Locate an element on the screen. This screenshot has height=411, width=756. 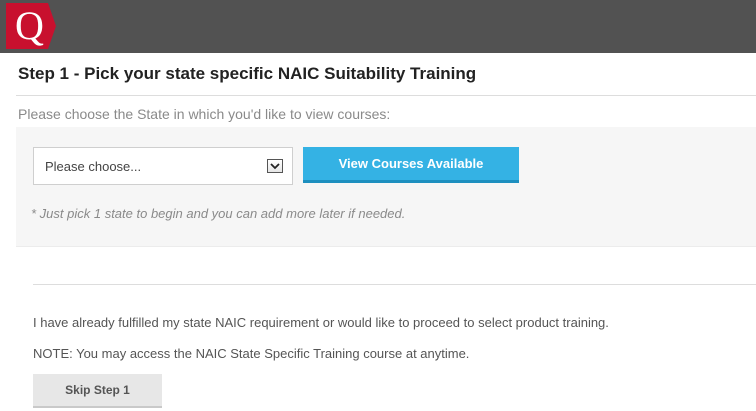
view-courses-button: View Courses Available is located at coordinates (411, 165).